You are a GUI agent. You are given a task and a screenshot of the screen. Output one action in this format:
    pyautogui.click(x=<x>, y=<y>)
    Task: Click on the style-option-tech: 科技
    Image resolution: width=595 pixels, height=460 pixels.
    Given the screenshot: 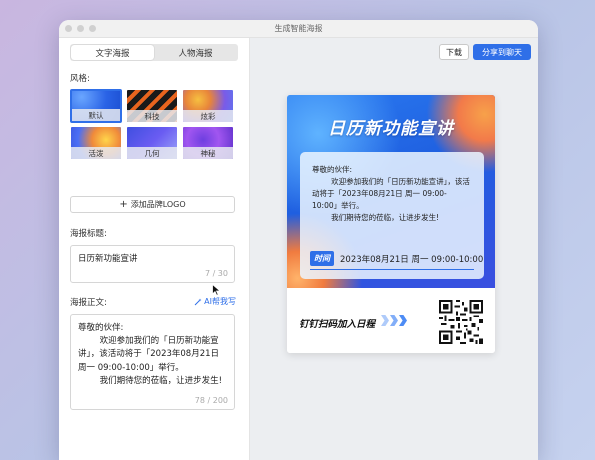 What is the action you would take?
    pyautogui.click(x=152, y=106)
    